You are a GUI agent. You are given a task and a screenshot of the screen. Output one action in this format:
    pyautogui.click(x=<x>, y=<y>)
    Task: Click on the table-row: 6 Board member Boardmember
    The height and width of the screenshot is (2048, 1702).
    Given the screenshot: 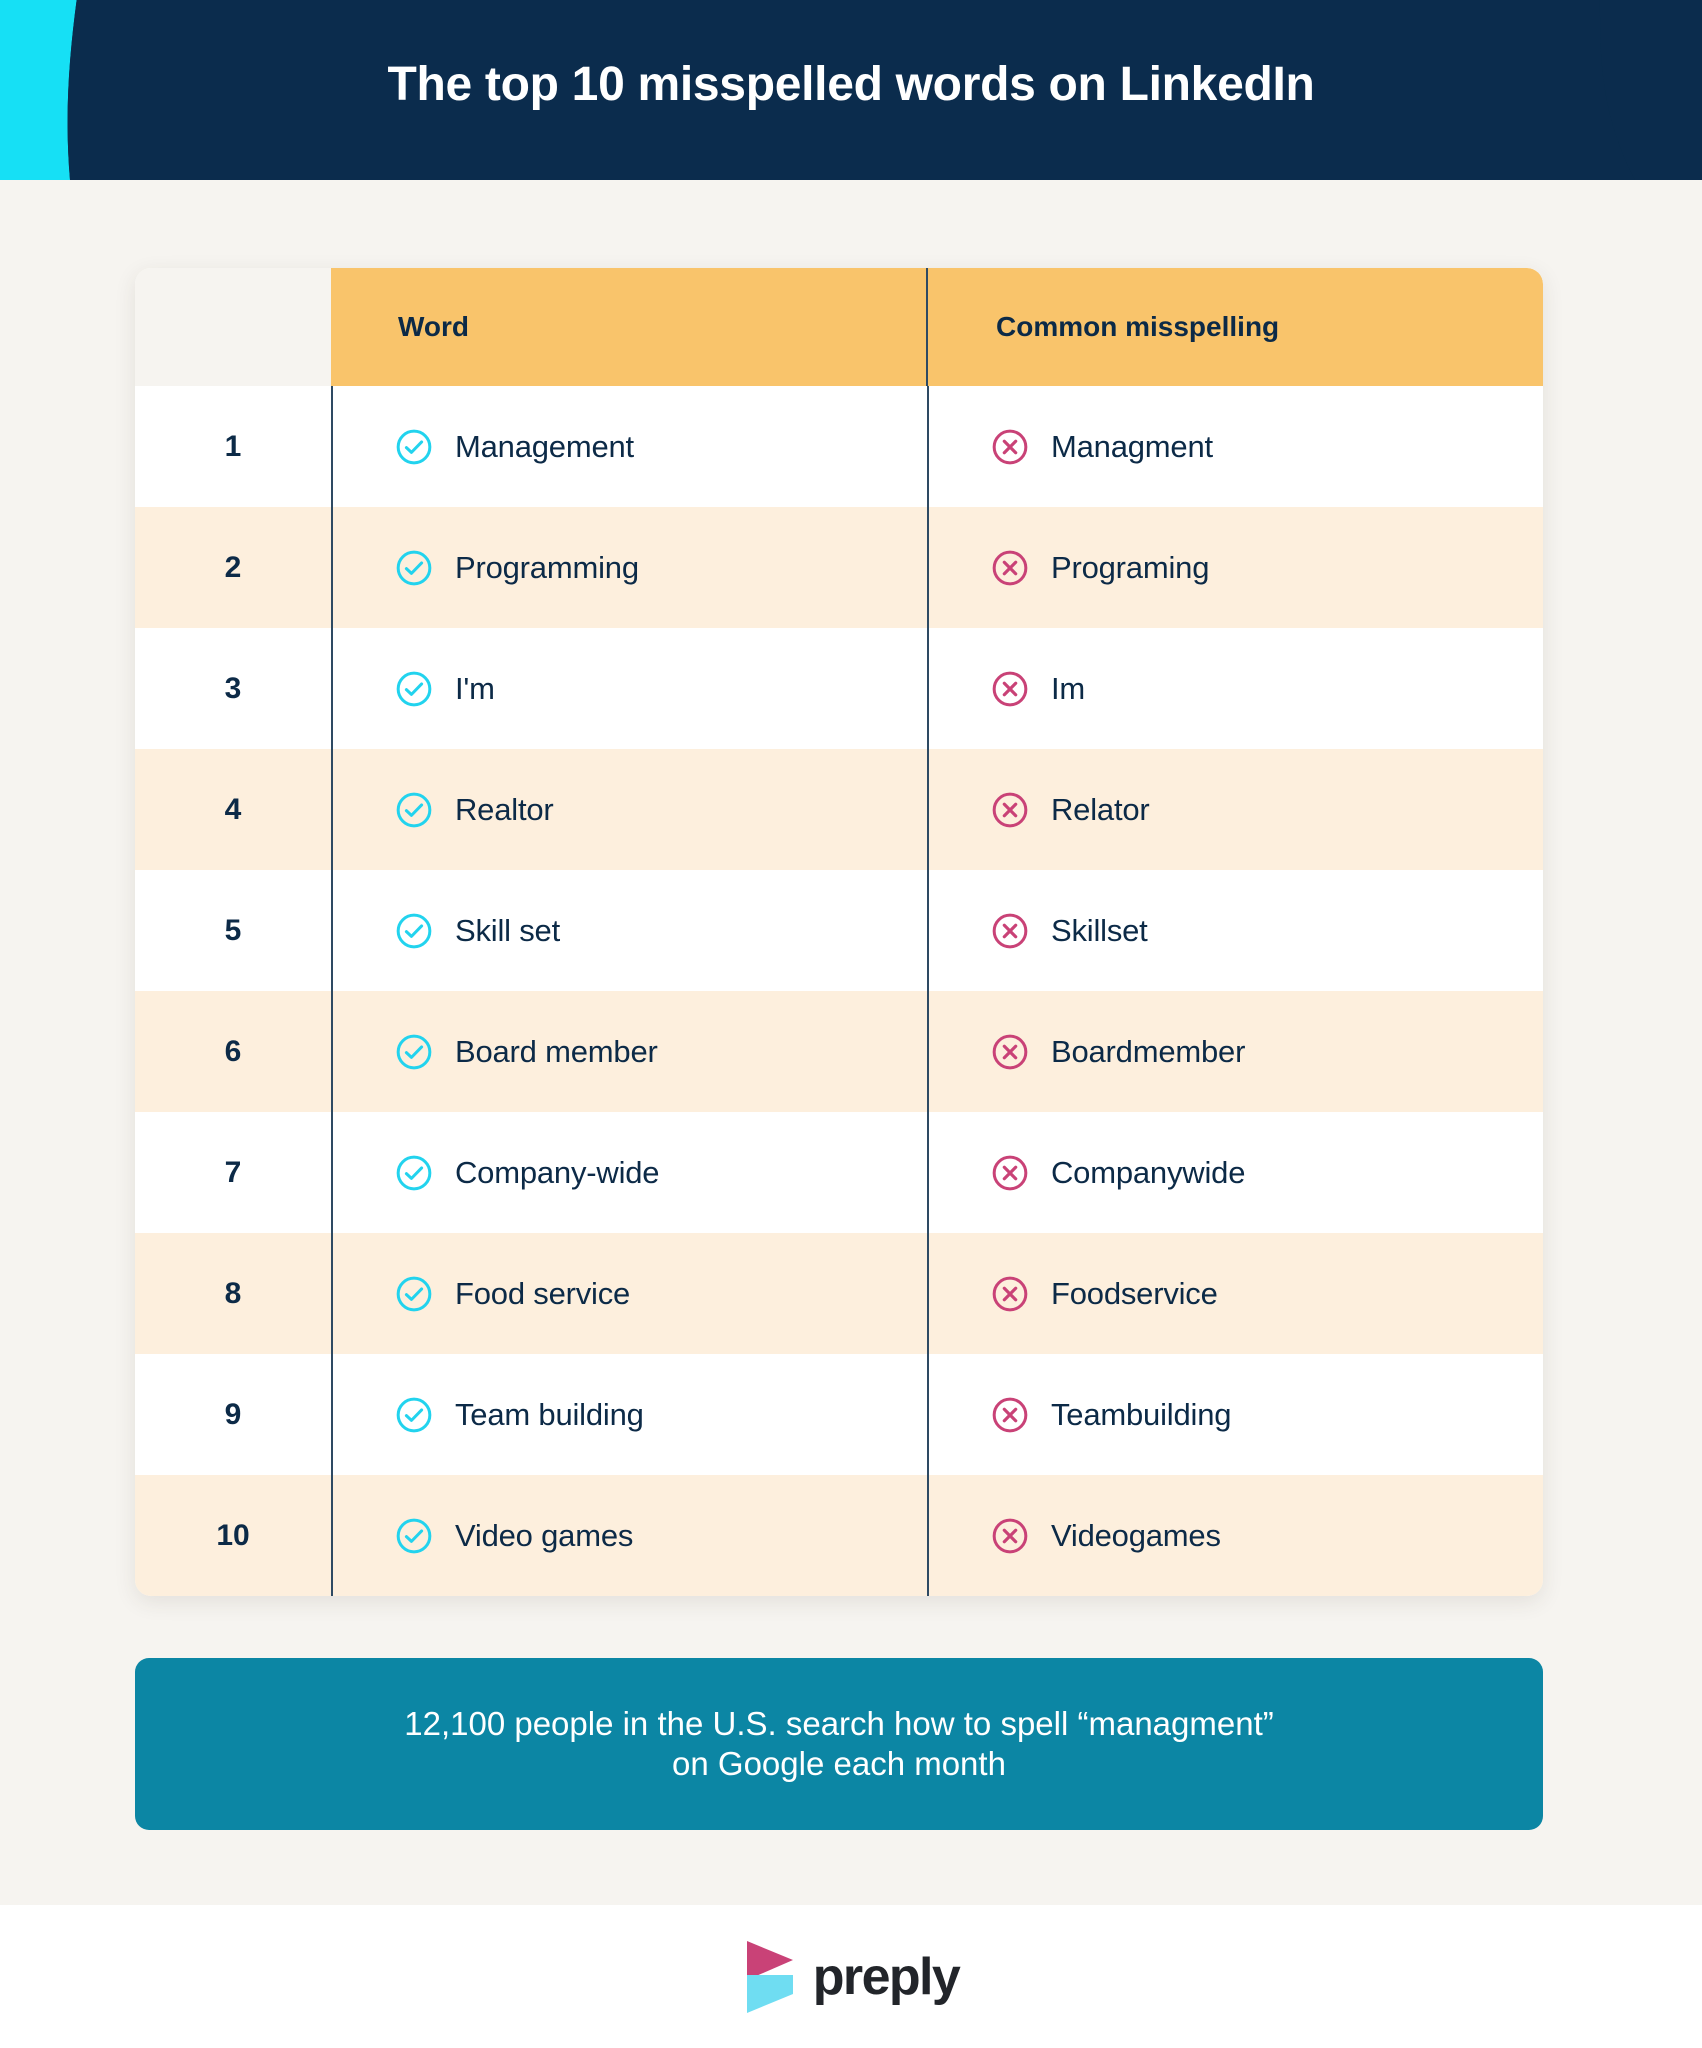 What is the action you would take?
    pyautogui.click(x=839, y=1051)
    